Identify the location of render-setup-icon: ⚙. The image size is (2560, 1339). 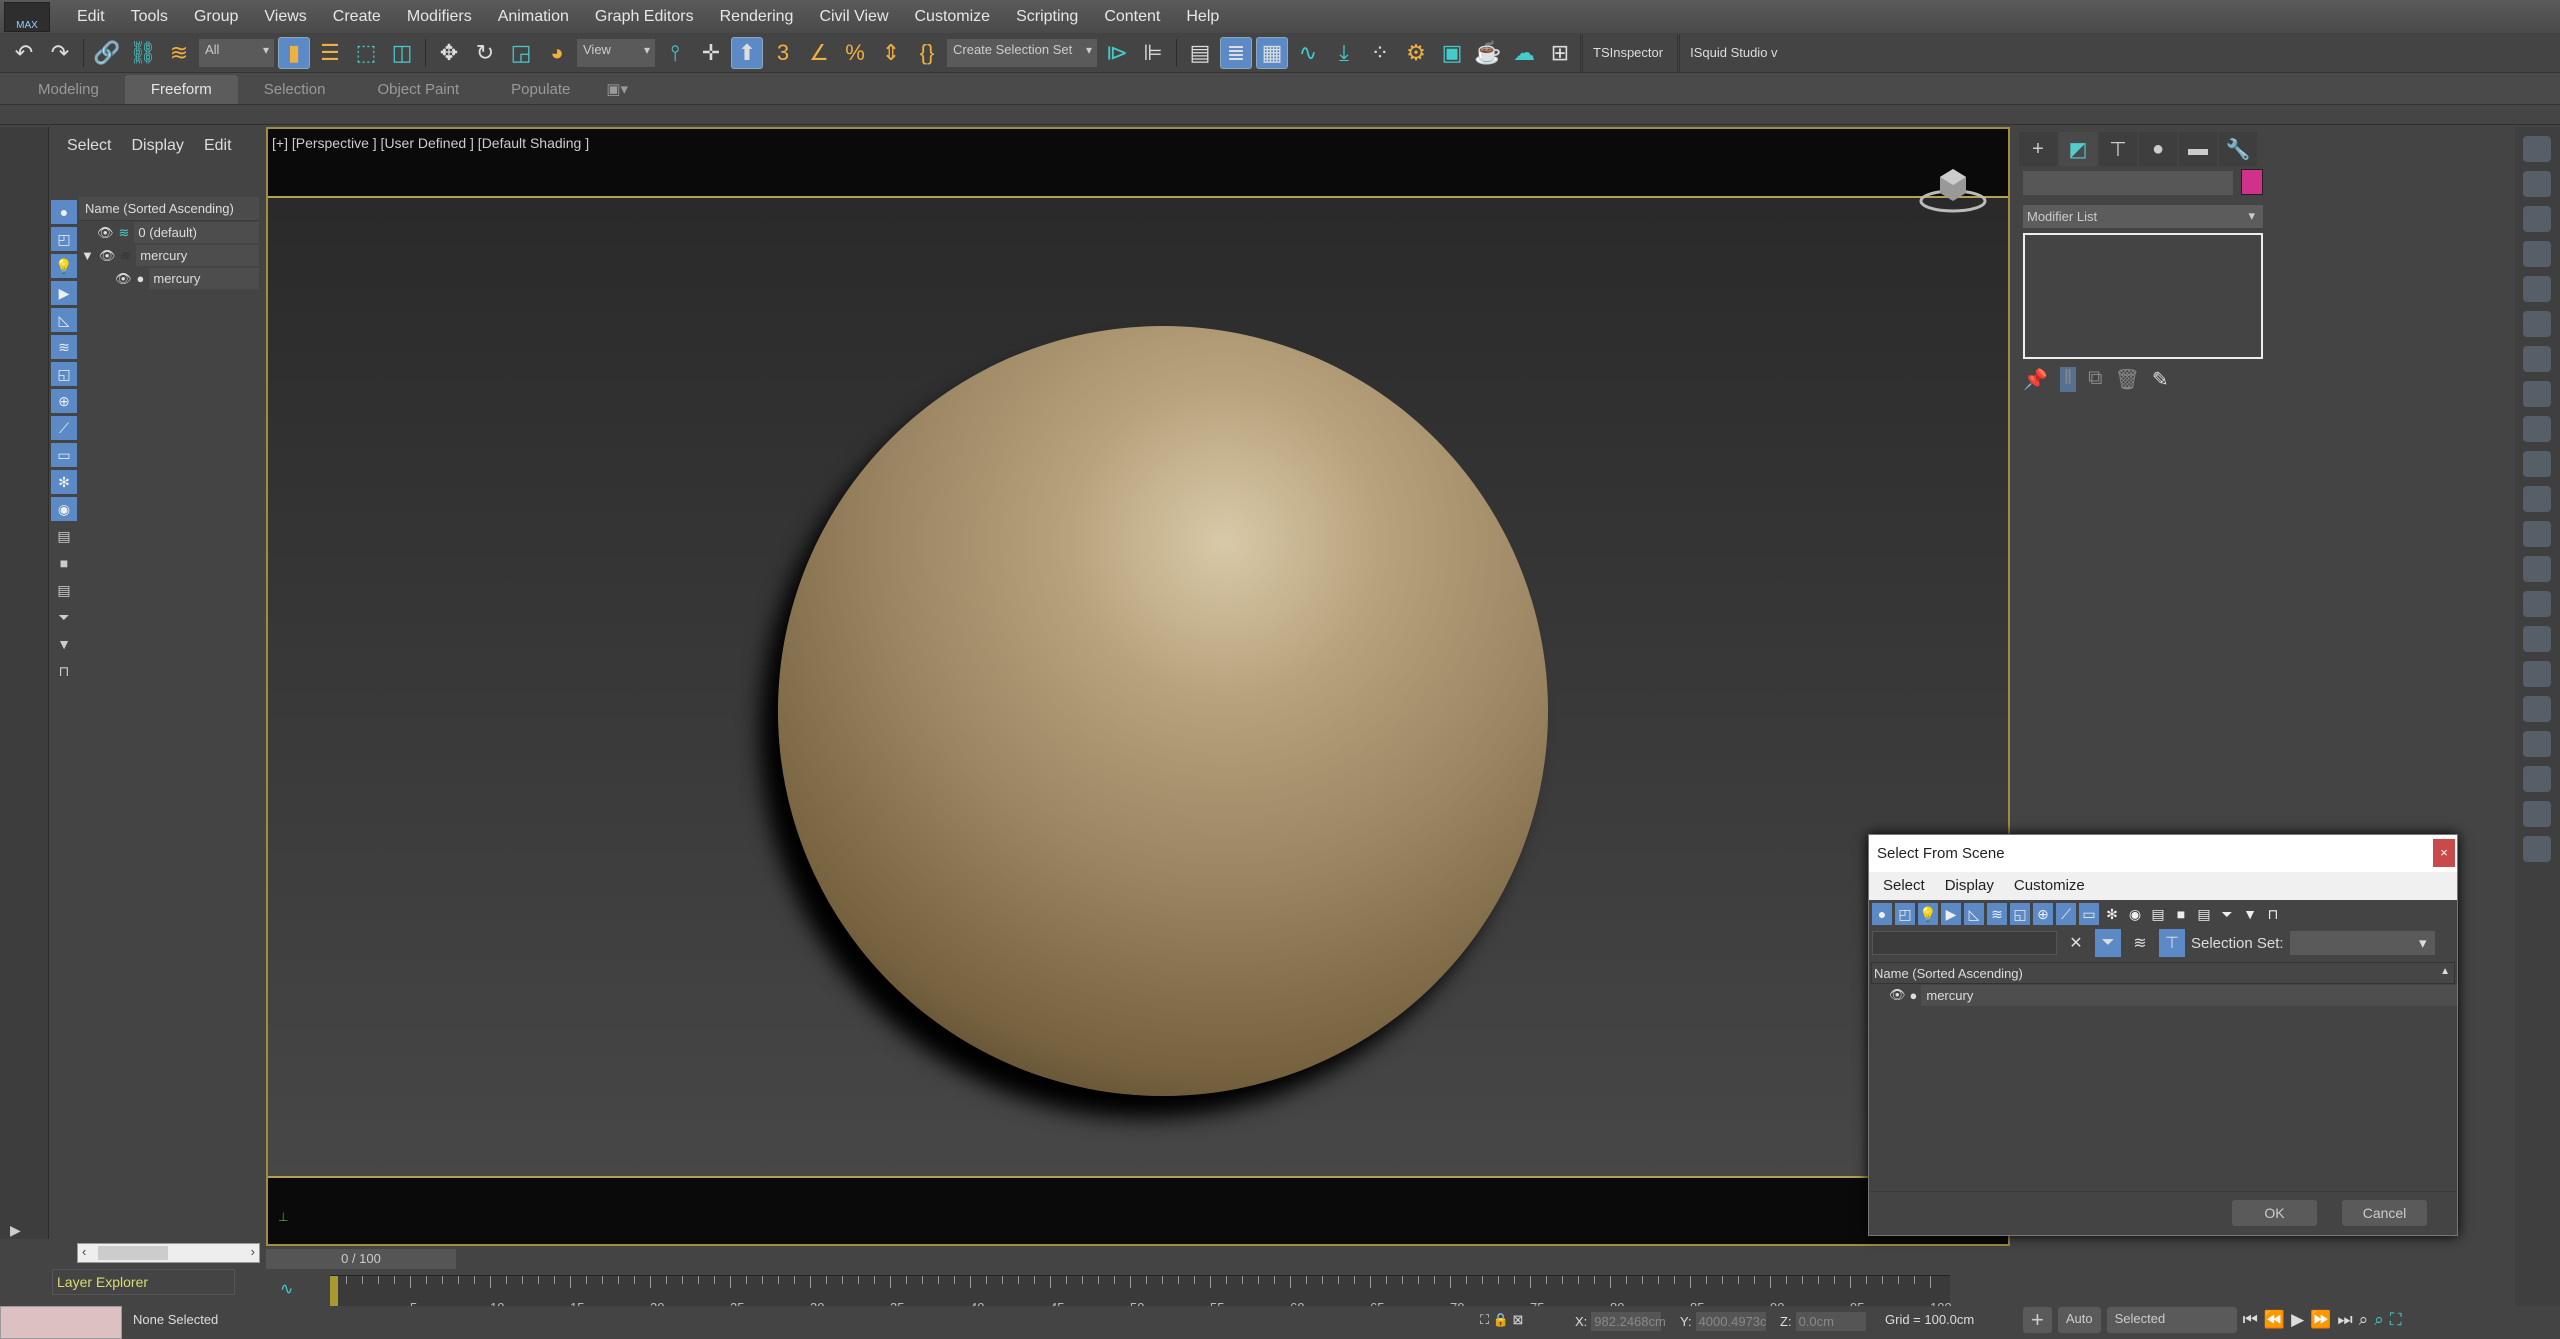
(1416, 53).